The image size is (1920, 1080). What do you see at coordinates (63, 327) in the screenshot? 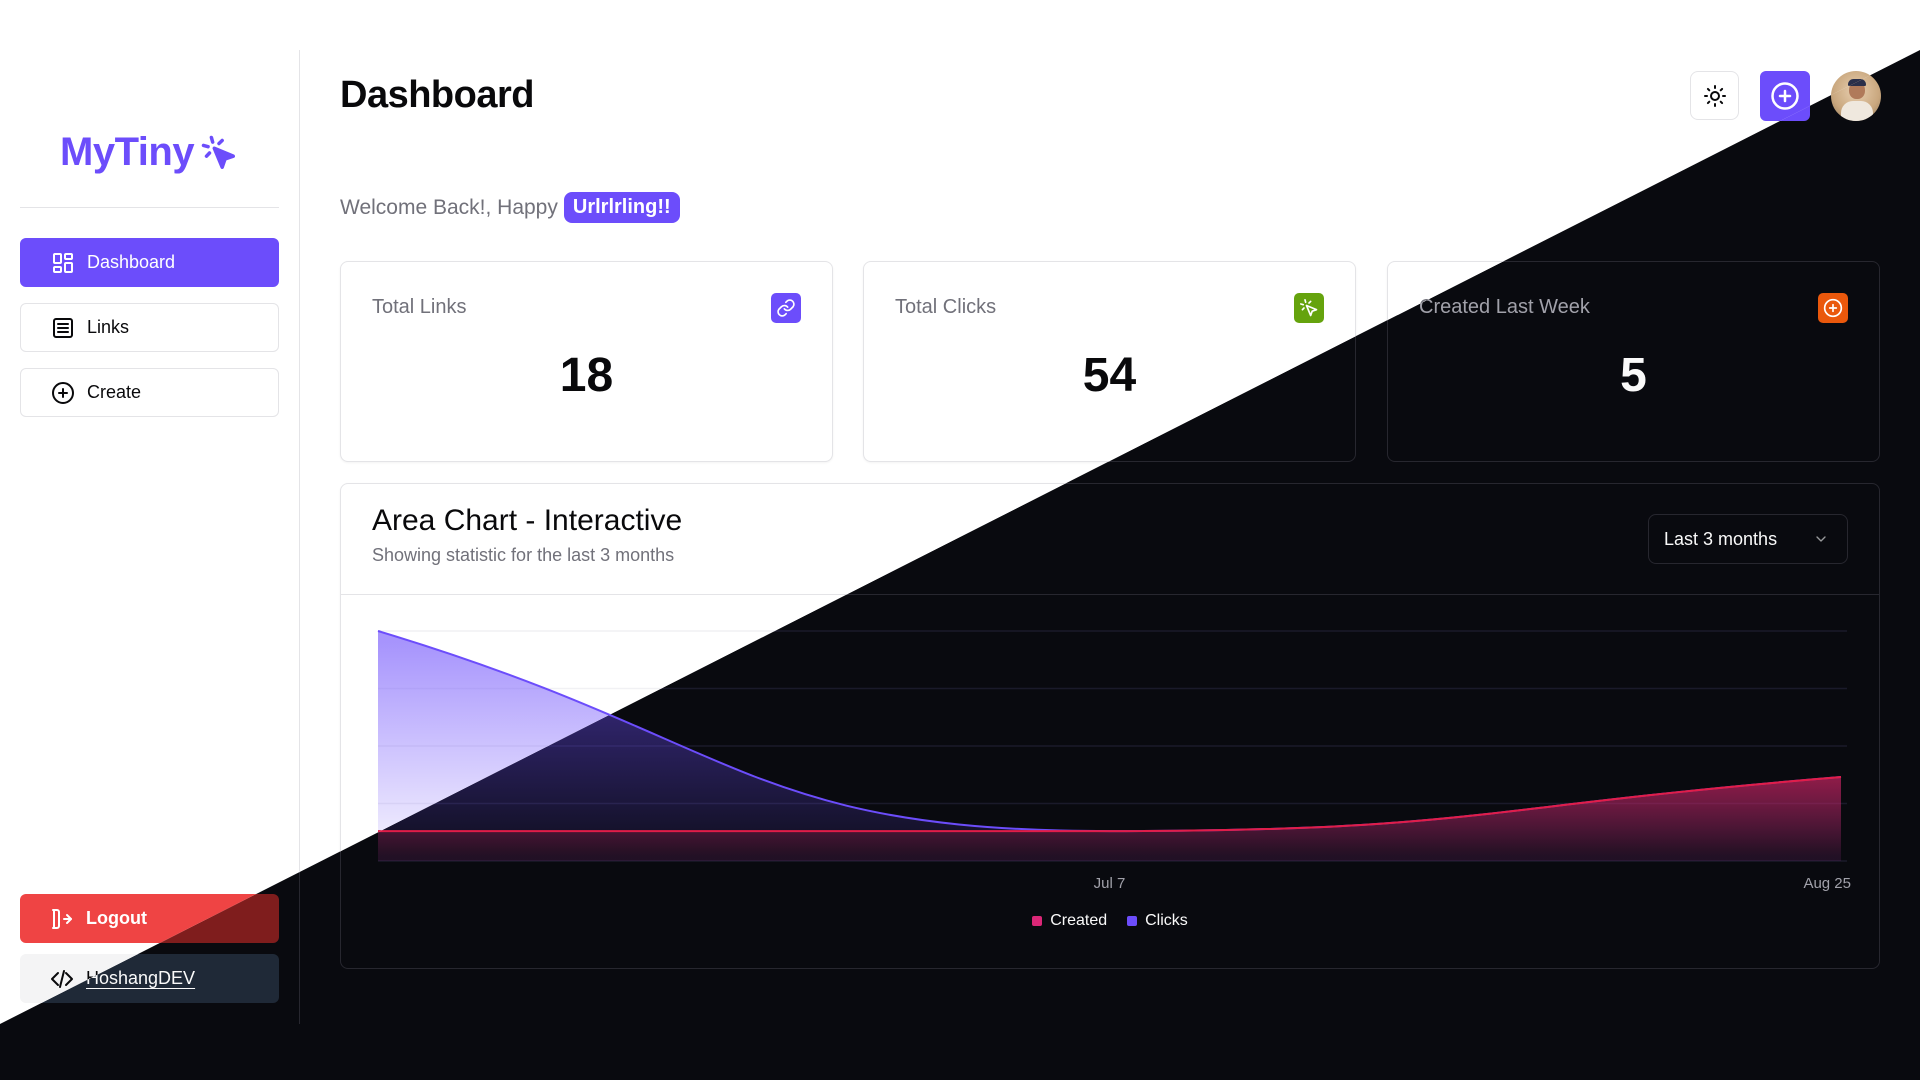
I see `list-icon` at bounding box center [63, 327].